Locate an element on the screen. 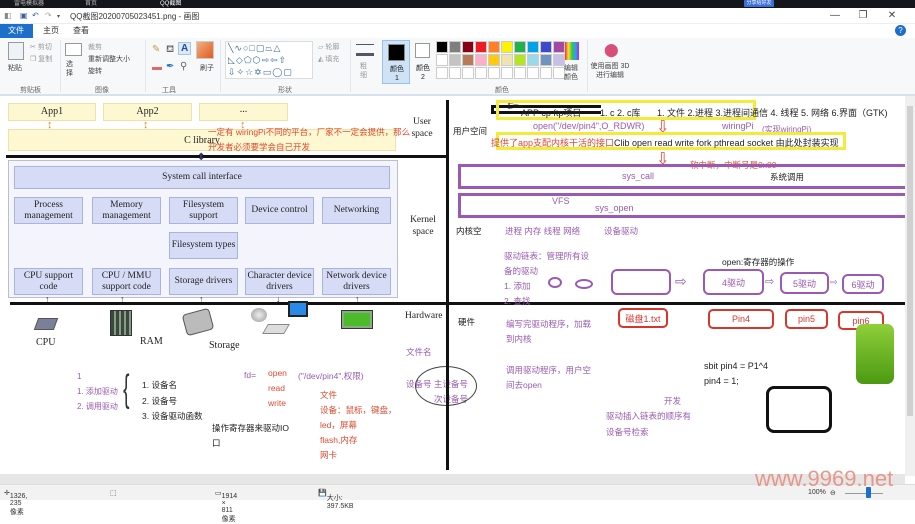  ram-icon is located at coordinates (121, 323).